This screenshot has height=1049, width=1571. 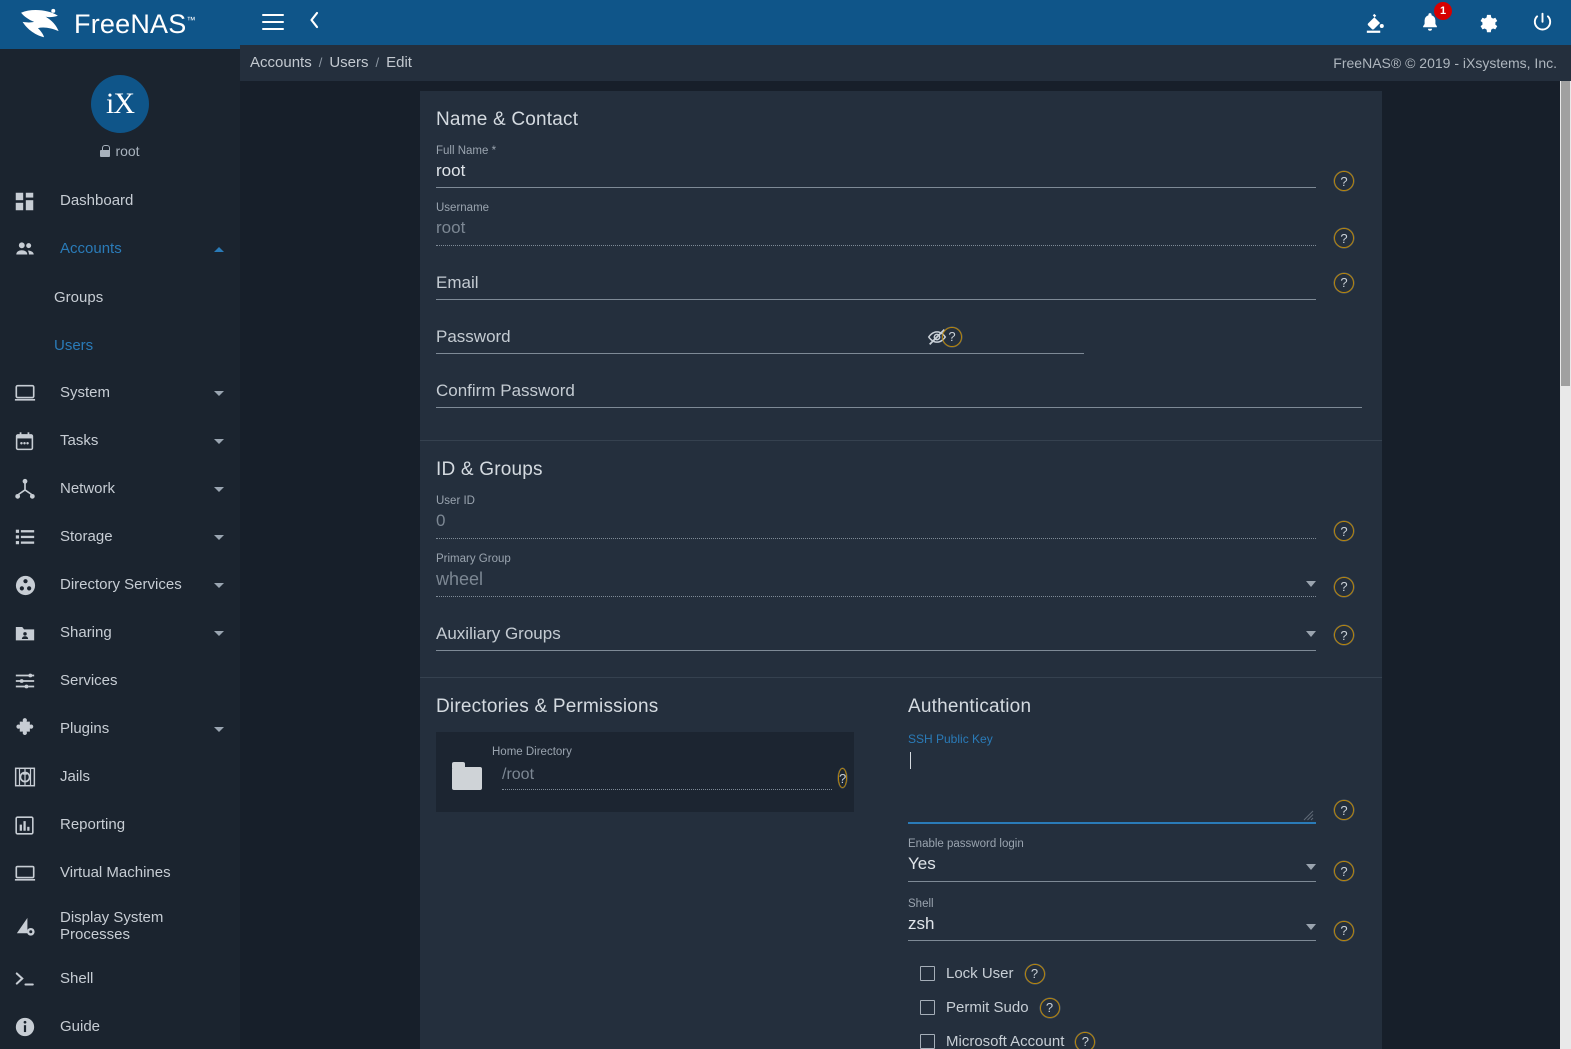 What do you see at coordinates (120, 681) in the screenshot?
I see `sidebar-item-services: Services` at bounding box center [120, 681].